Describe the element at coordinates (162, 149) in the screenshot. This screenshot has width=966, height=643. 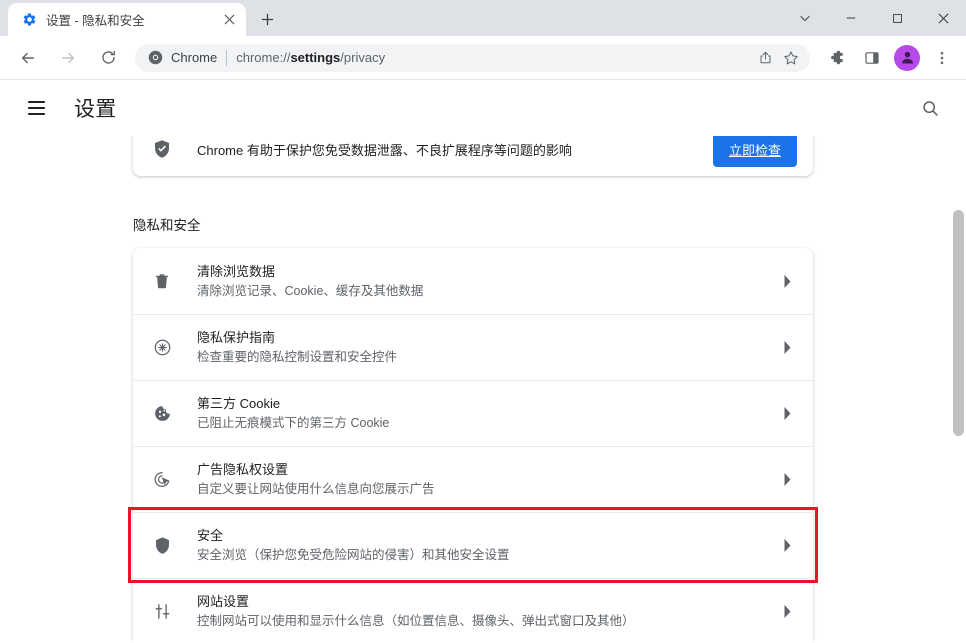
I see `shield-check-icon` at that location.